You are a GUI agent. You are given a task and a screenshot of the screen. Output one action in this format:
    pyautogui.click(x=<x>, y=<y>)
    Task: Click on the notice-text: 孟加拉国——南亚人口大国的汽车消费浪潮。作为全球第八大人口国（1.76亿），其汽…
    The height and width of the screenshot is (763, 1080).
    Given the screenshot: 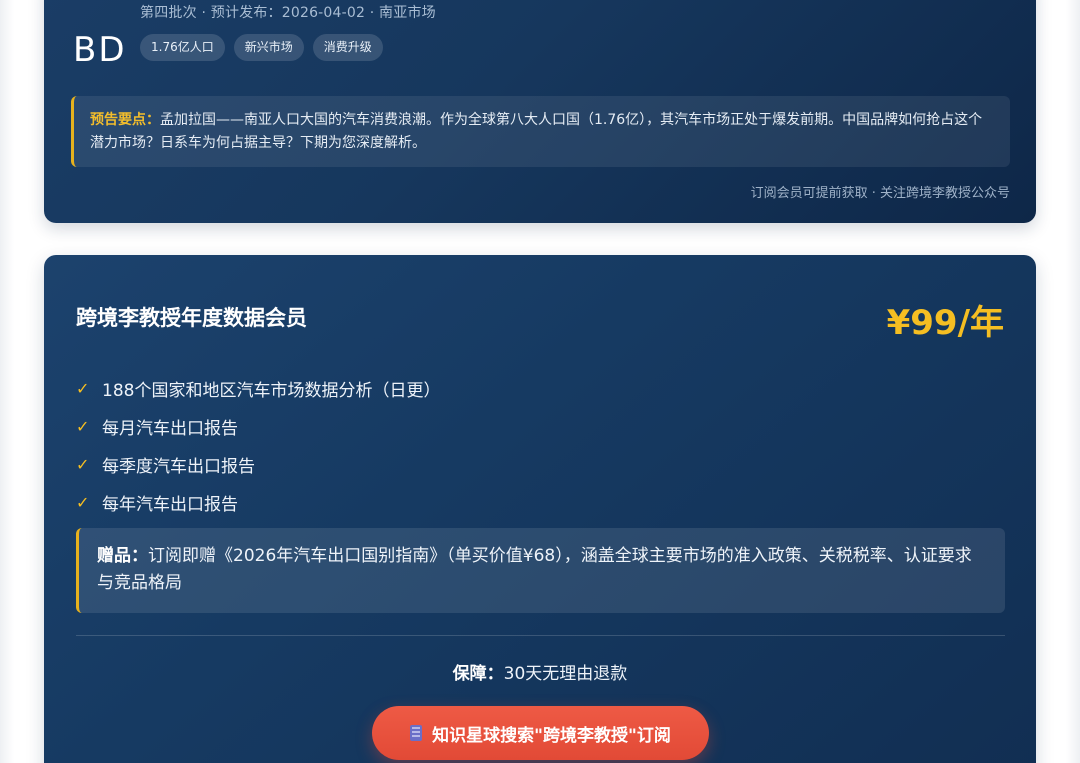 What is the action you would take?
    pyautogui.click(x=536, y=131)
    